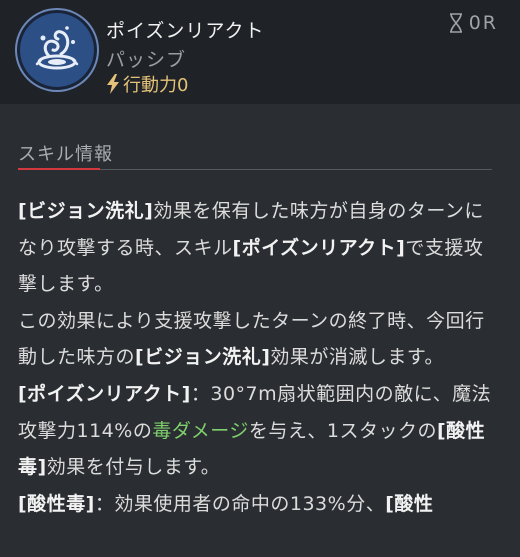 The image size is (520, 557). What do you see at coordinates (255, 169) in the screenshot?
I see `section-divider` at bounding box center [255, 169].